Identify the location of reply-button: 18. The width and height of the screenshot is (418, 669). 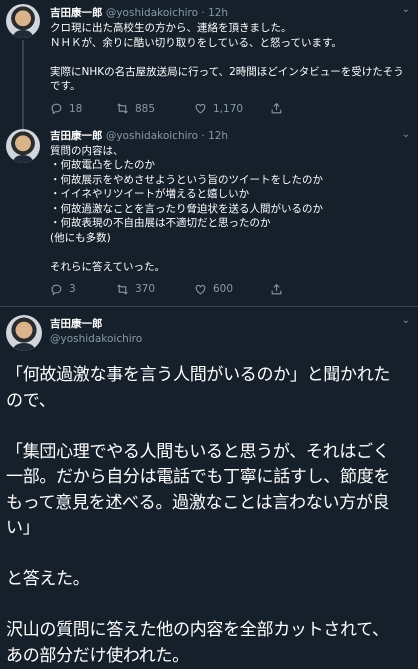
(83, 108).